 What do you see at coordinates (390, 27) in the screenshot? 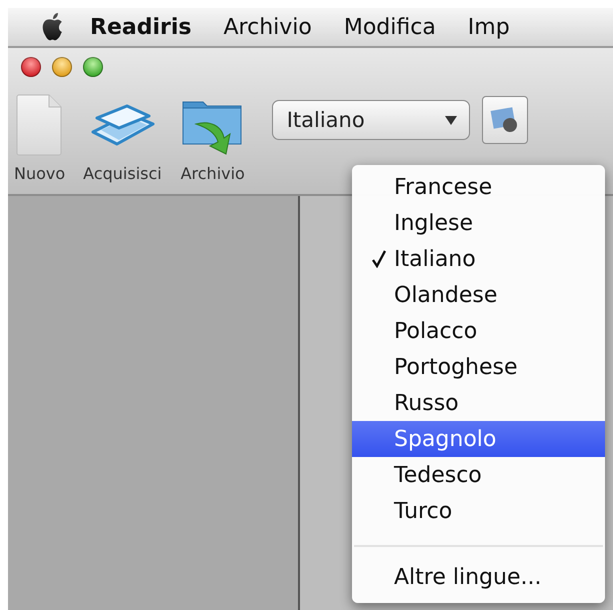
I see `menu-bar-item: Modifica` at bounding box center [390, 27].